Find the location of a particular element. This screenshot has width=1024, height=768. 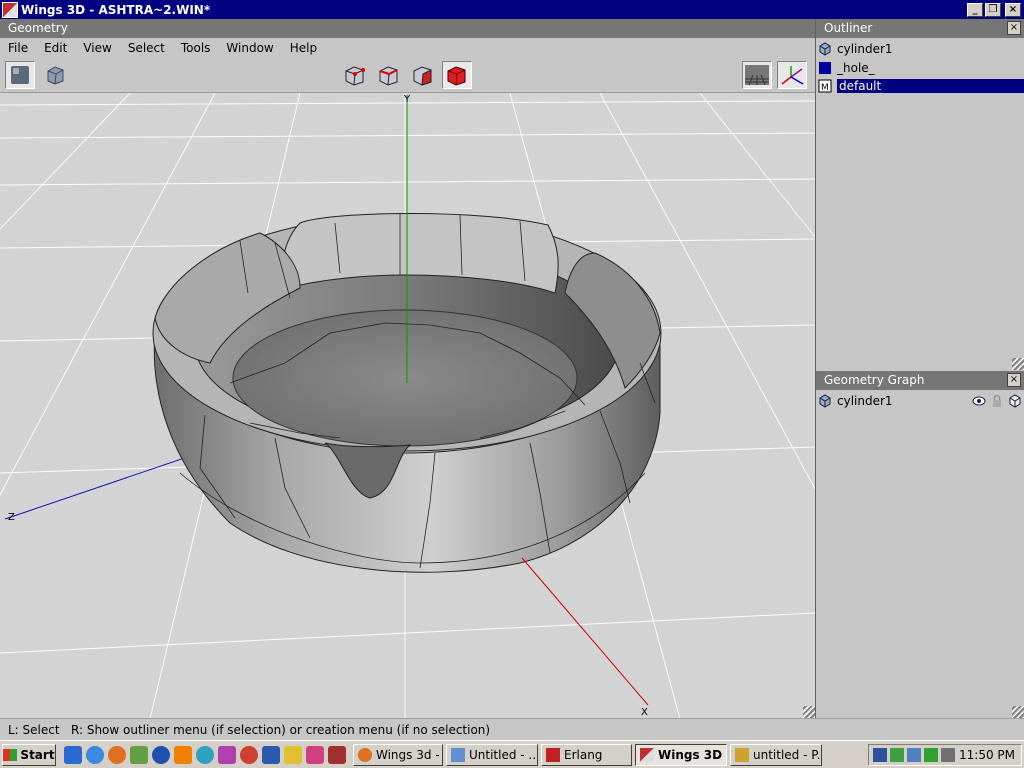

ground-plane-button is located at coordinates (757, 75).